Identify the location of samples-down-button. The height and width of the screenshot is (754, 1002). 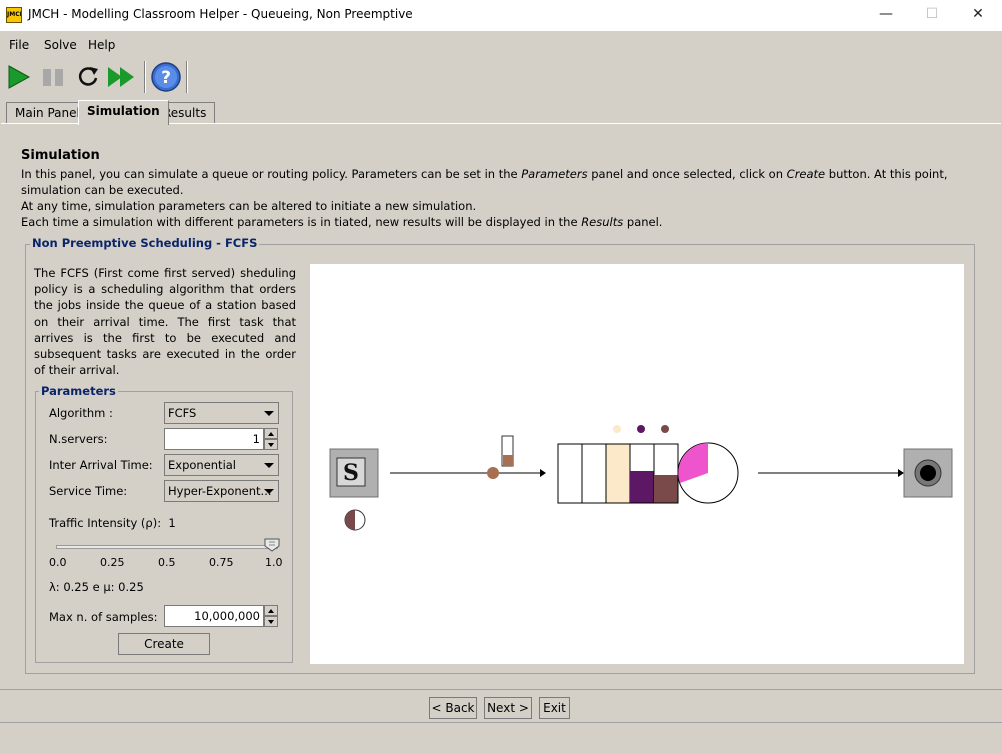
(271, 621).